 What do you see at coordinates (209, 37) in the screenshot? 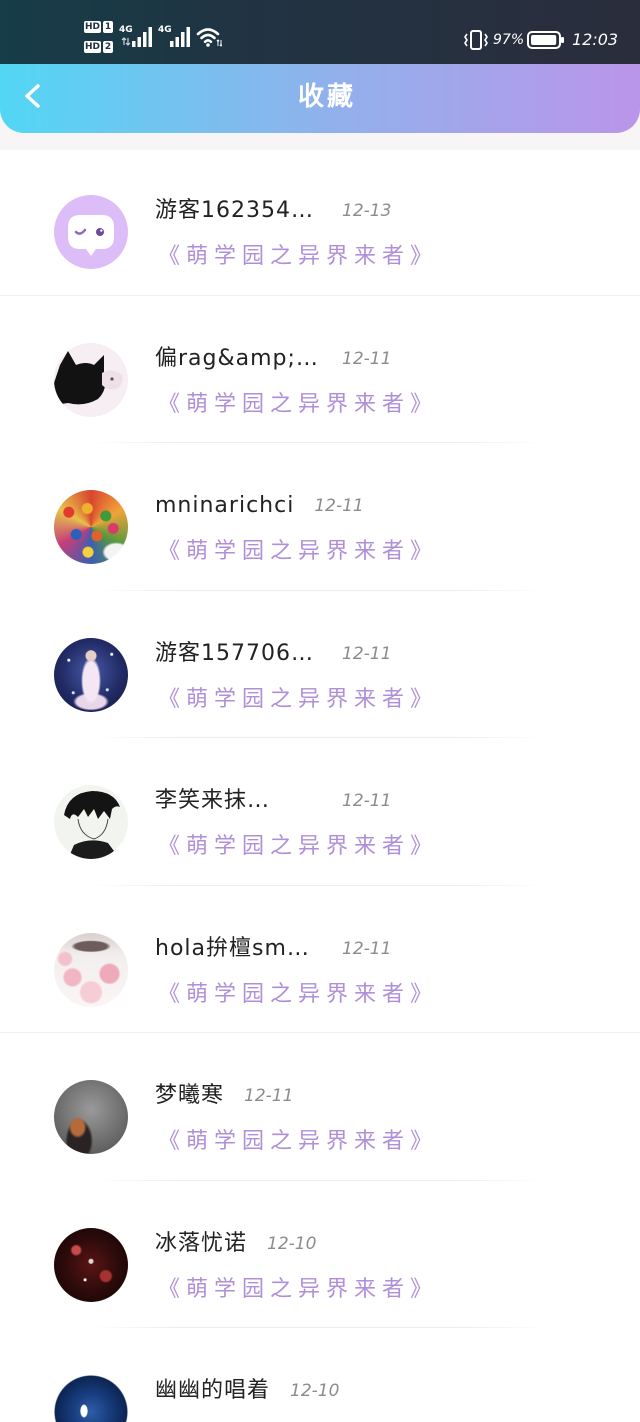
I see `wifi-icon` at bounding box center [209, 37].